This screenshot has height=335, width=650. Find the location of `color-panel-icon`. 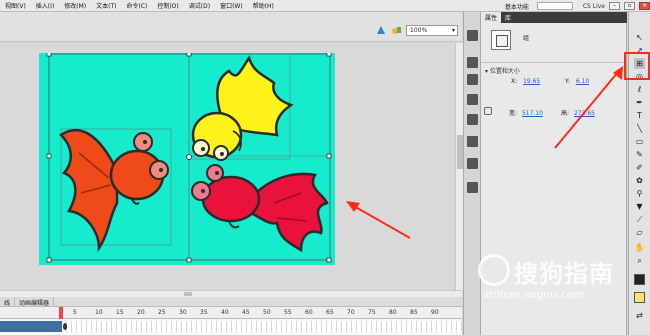

color-panel-icon is located at coordinates (472, 35).